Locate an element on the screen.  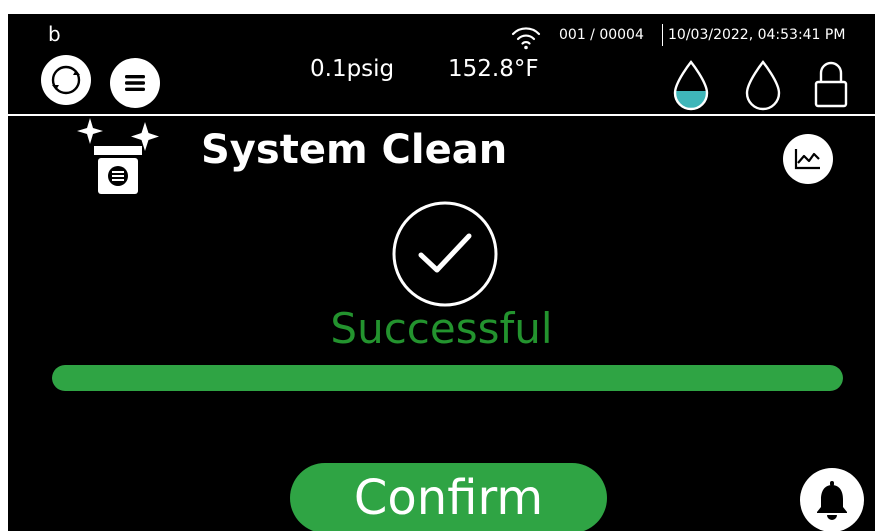
header-divider is located at coordinates (441, 115).